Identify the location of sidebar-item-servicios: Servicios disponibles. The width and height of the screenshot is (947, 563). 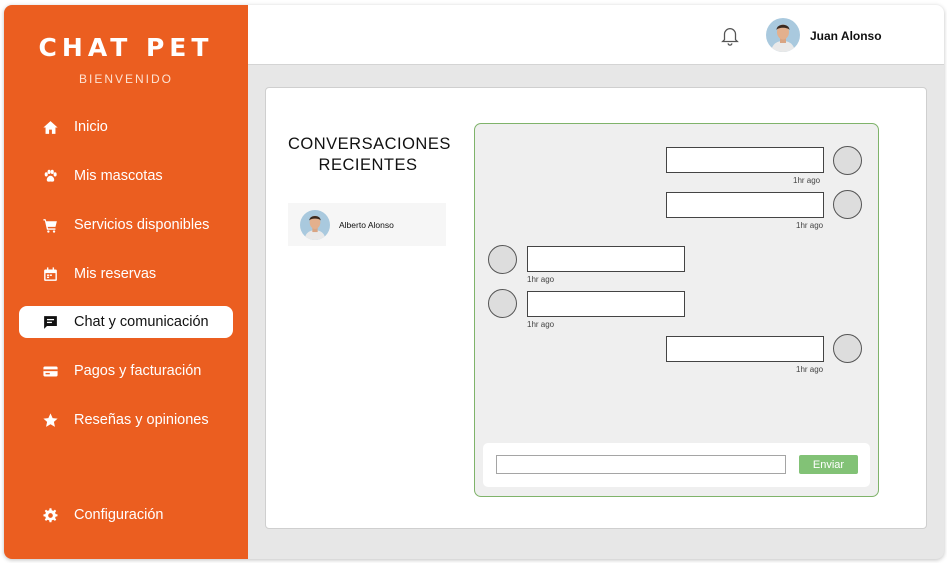
(126, 225).